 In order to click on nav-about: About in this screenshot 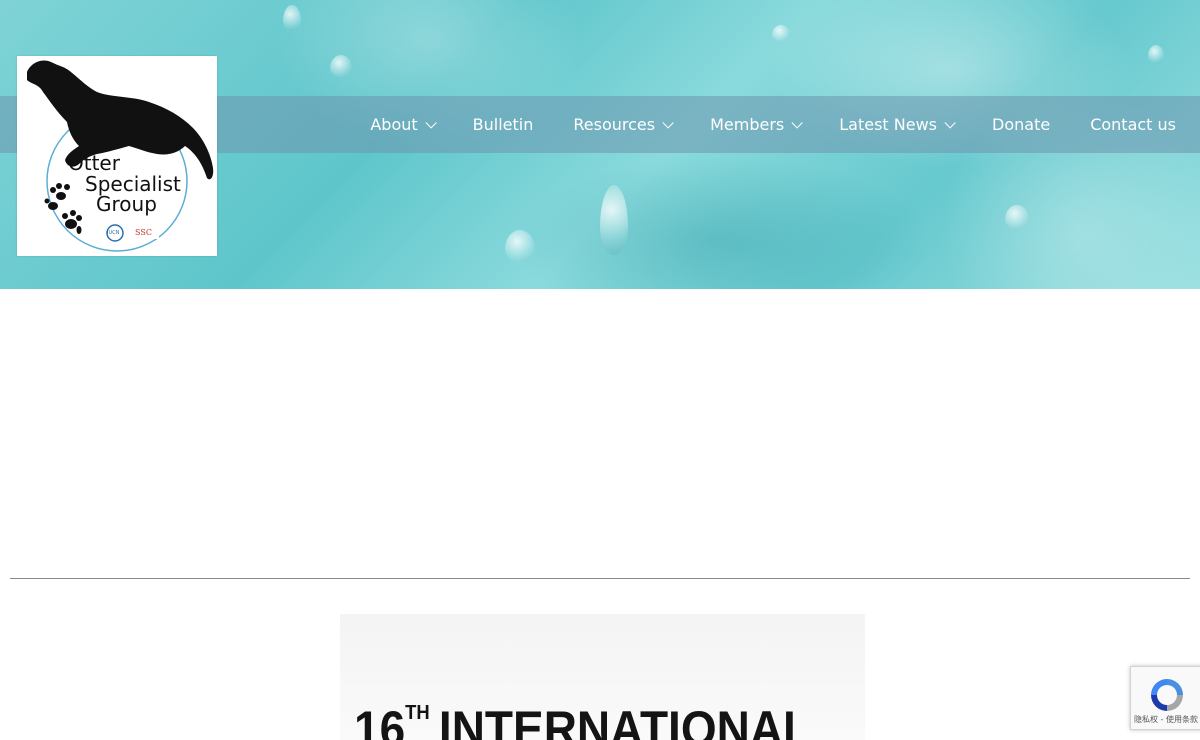, I will do `click(401, 124)`.